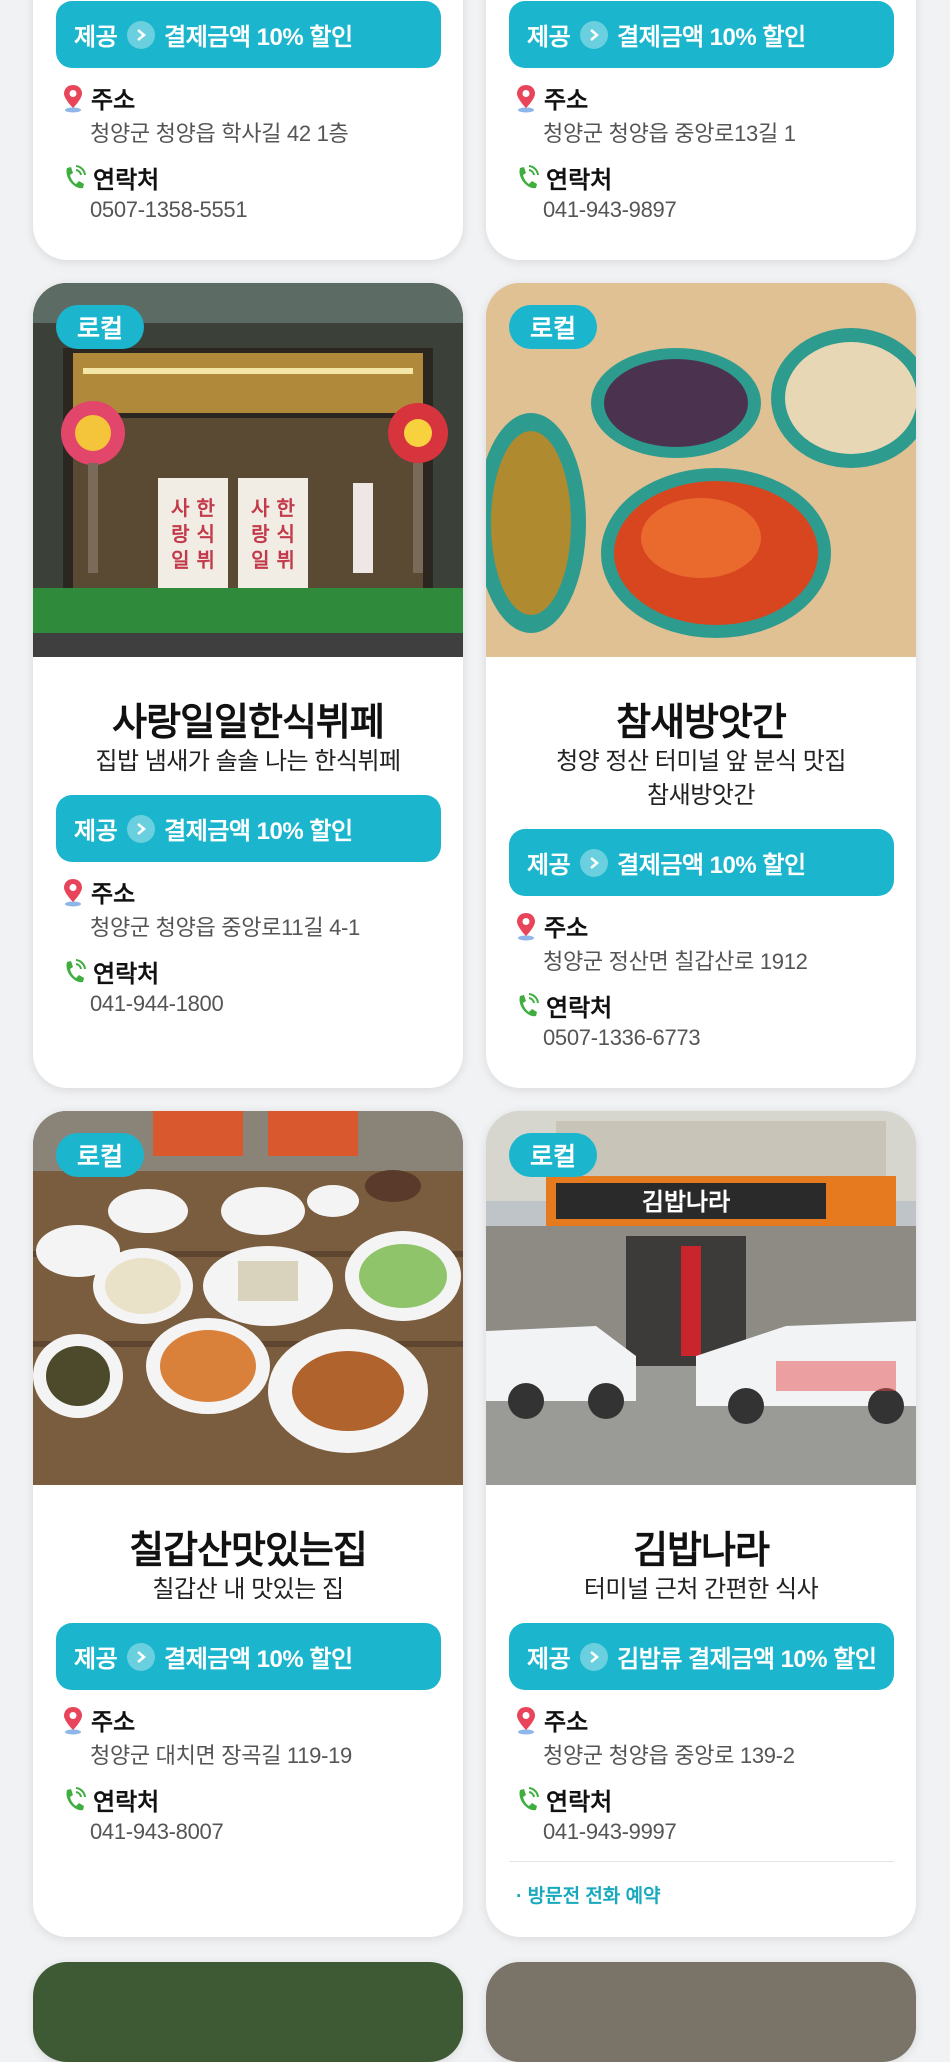  What do you see at coordinates (701, 761) in the screenshot?
I see `restaurant-description-line-1: 청양 정산 터미널 앞 분식 맛집` at bounding box center [701, 761].